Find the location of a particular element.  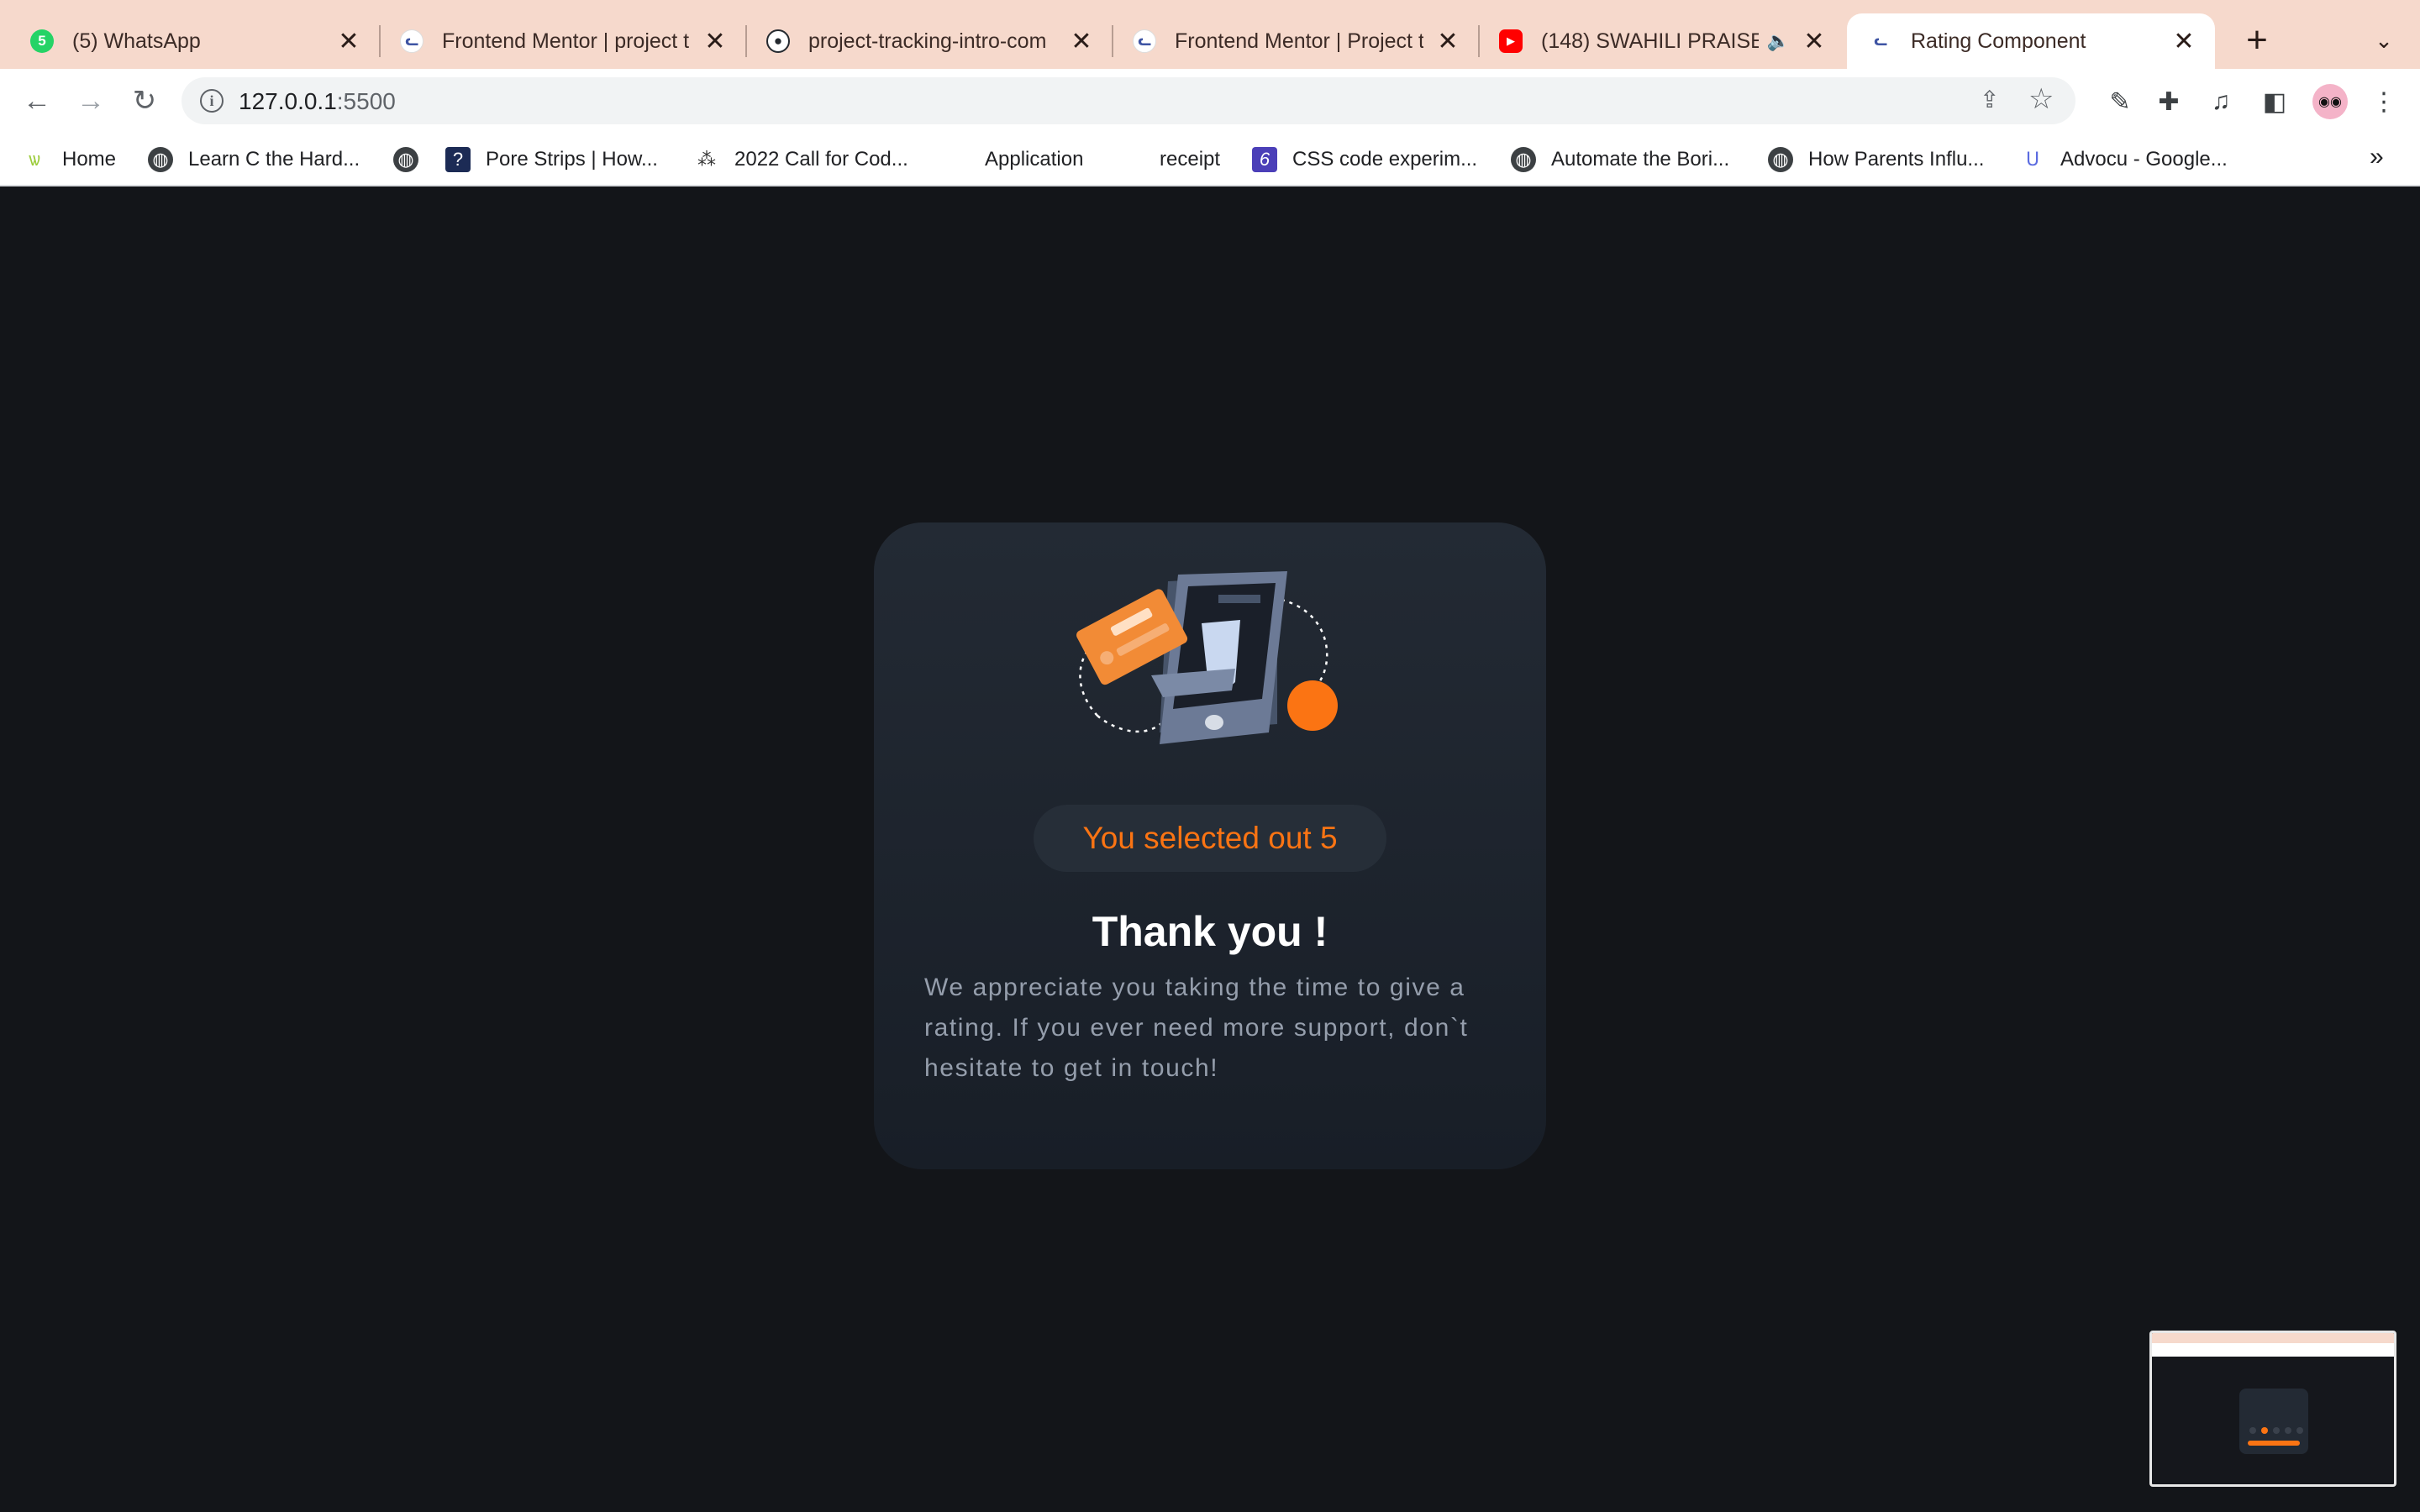

tab-search-icon: ⌄ is located at coordinates (2384, 40).